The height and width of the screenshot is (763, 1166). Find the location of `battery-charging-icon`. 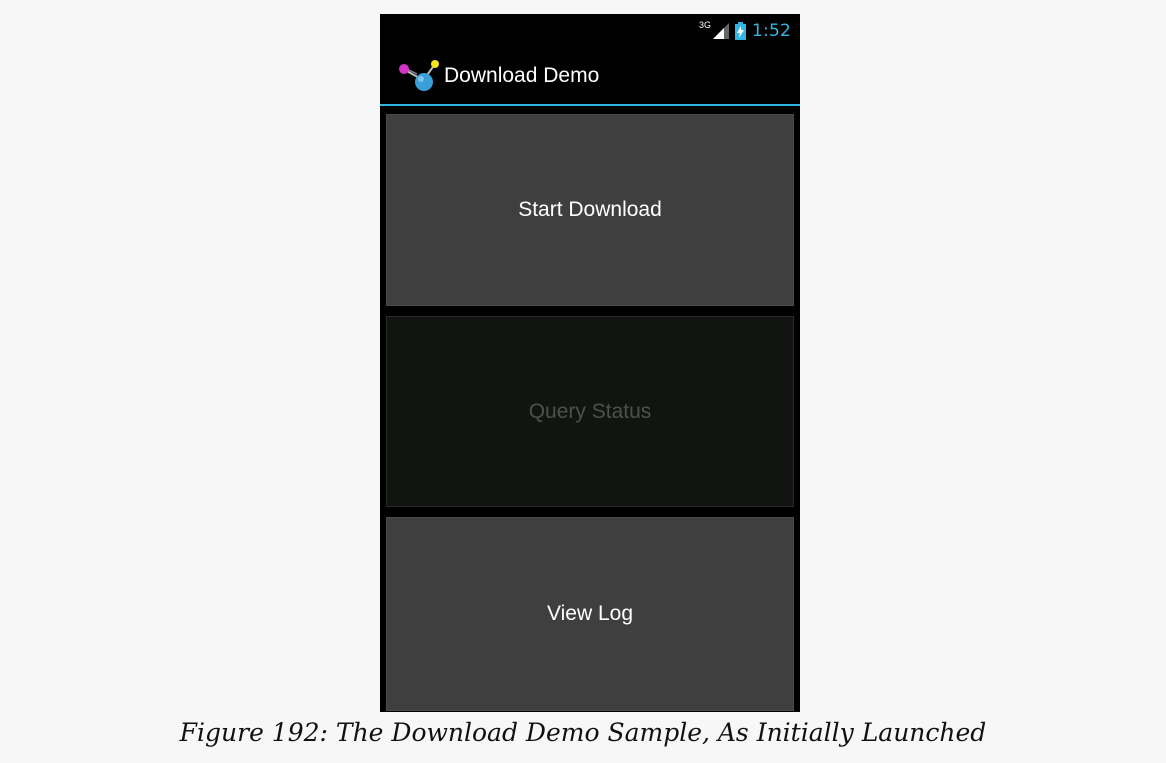

battery-charging-icon is located at coordinates (741, 31).